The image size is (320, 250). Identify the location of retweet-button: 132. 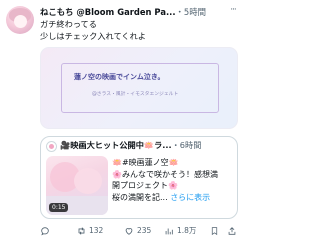
(96, 231).